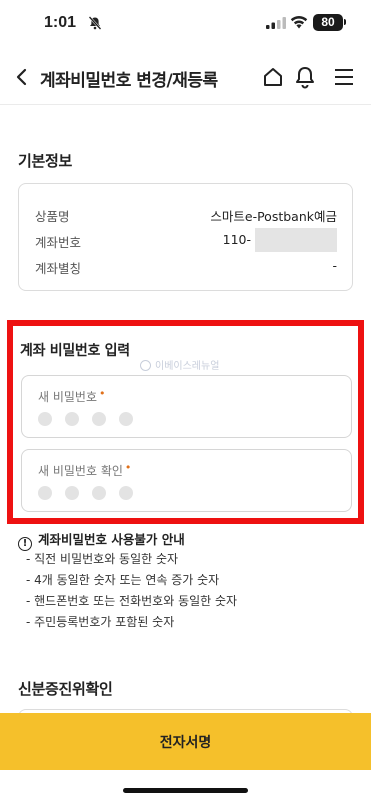 The image size is (371, 800). I want to click on page-title: 계좌비밀번호 변경/재등록, so click(129, 81).